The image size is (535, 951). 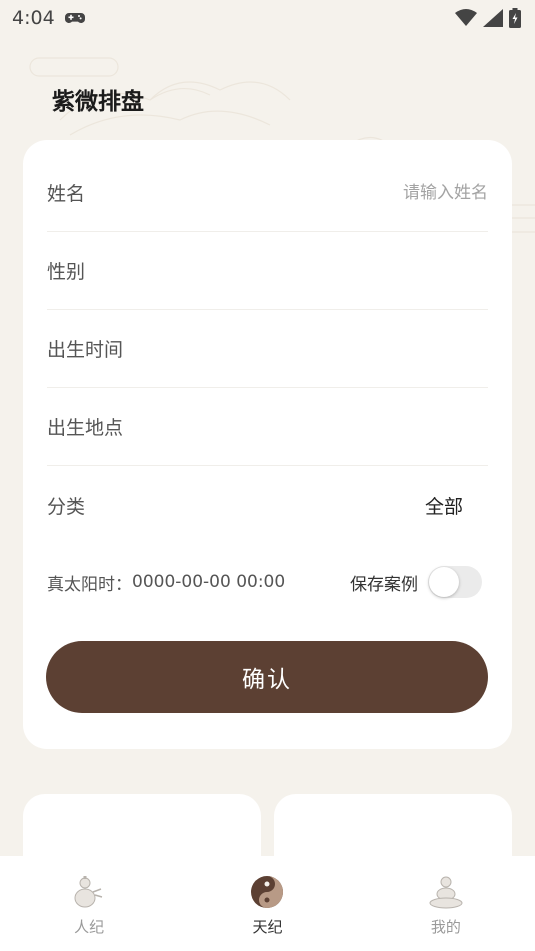 I want to click on page-title: 紫微排盘, so click(x=98, y=102).